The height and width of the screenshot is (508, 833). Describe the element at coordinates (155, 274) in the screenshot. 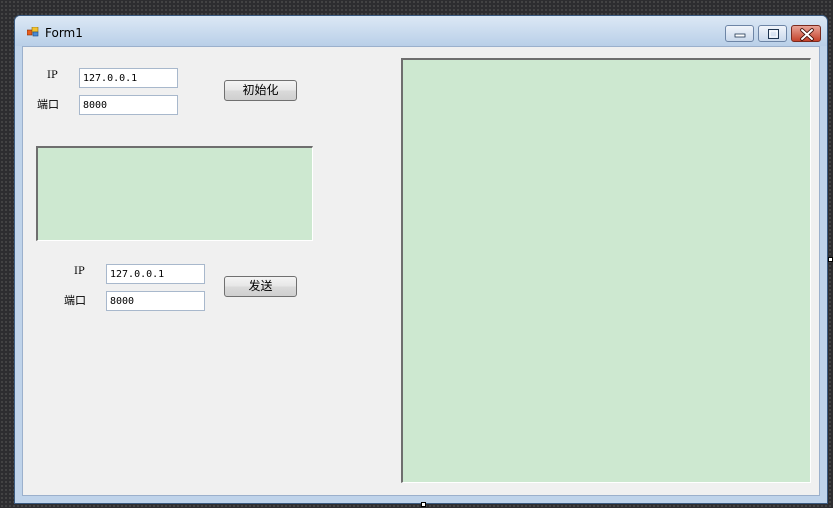

I see `send-ip-input` at that location.